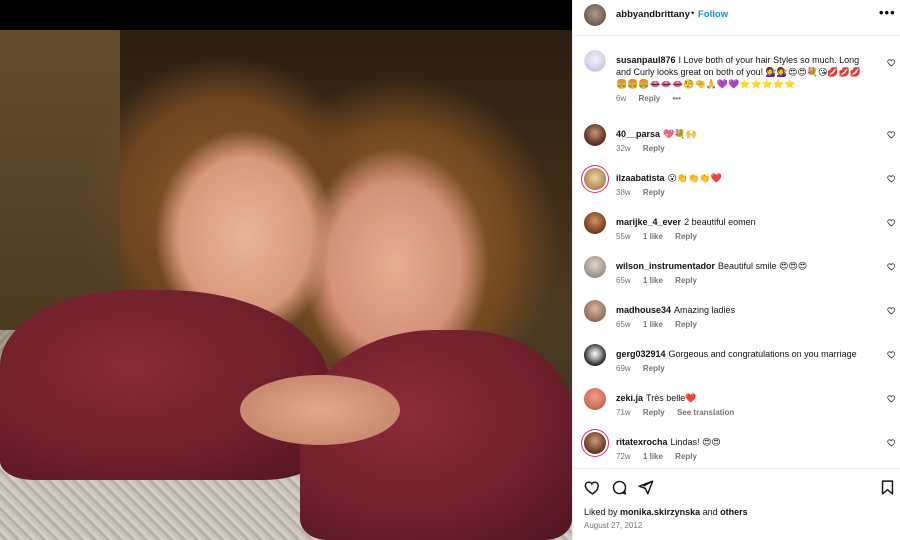  Describe the element at coordinates (743, 178) in the screenshot. I see `comment-text-block: ilzaabatista 😮👏👏👏❤️` at that location.